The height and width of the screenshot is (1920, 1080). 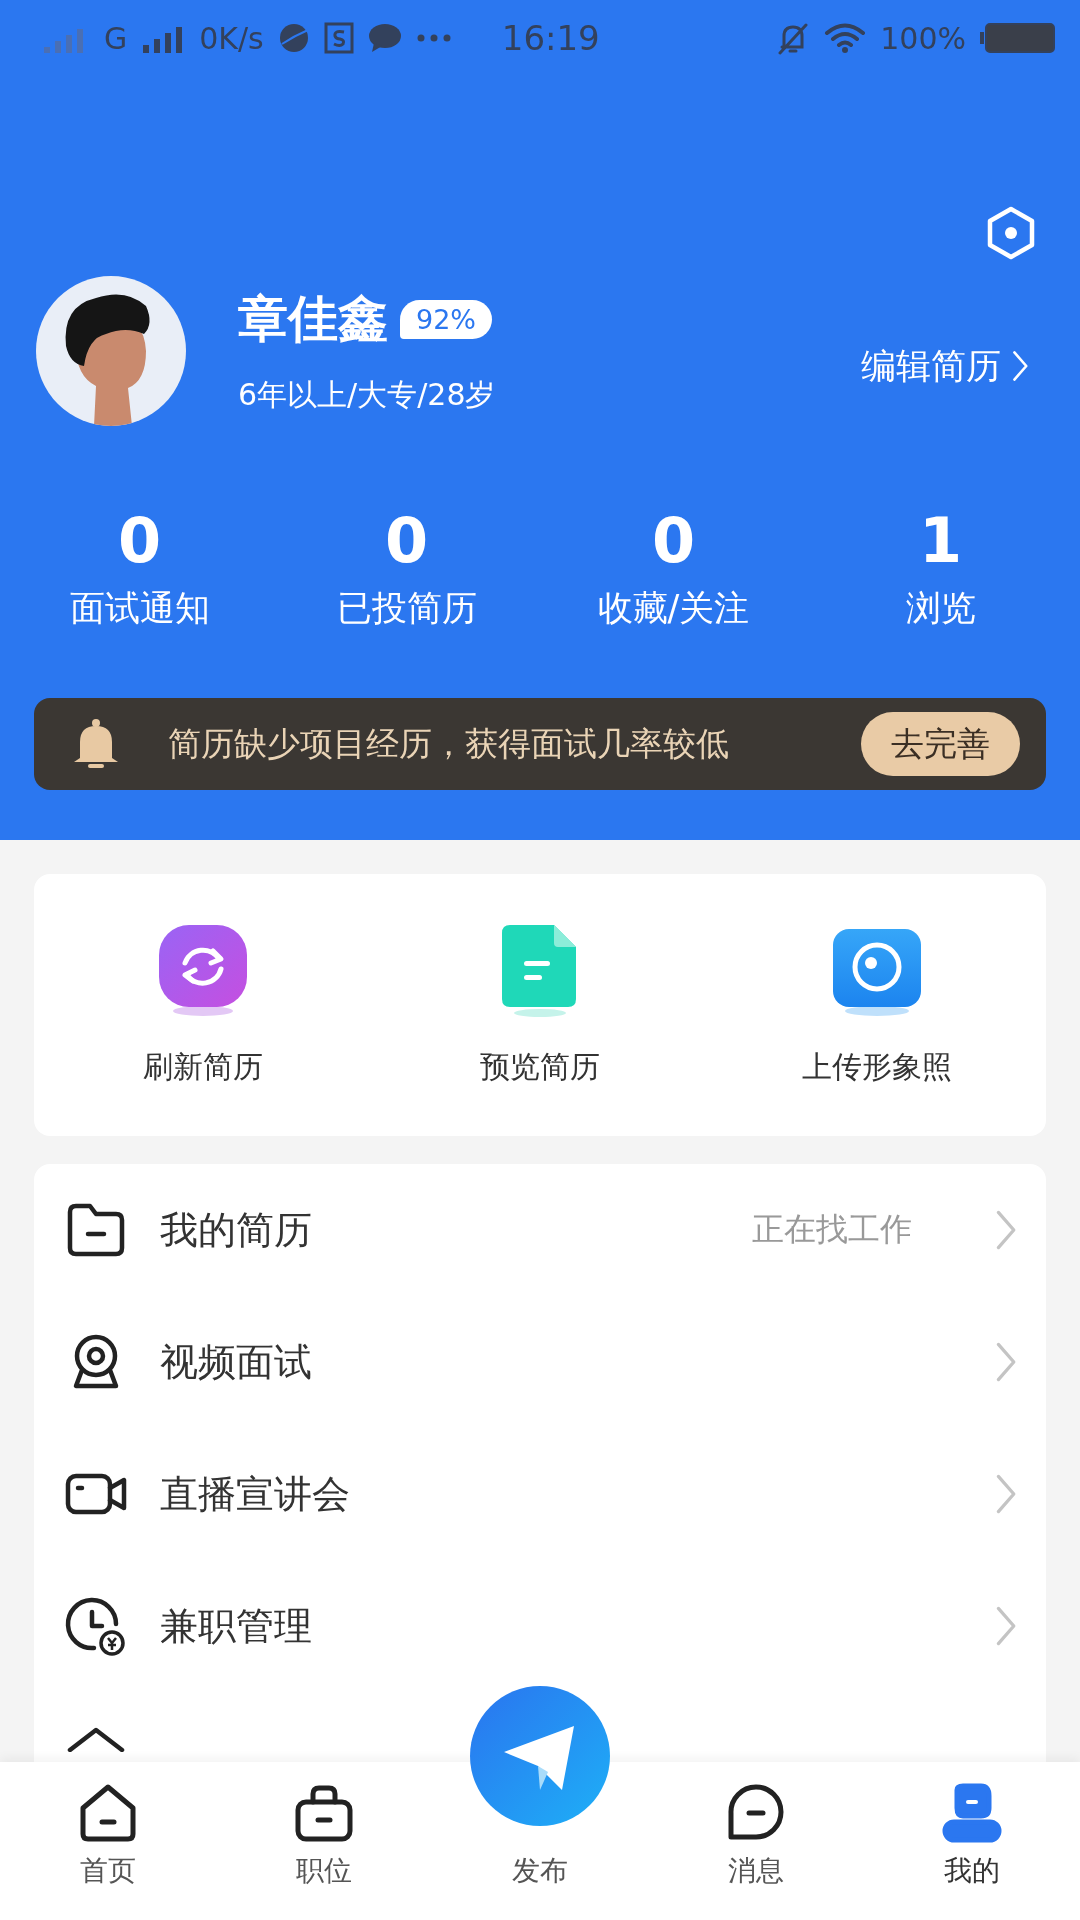 What do you see at coordinates (203, 1005) in the screenshot?
I see `quick-action: 刷新简历` at bounding box center [203, 1005].